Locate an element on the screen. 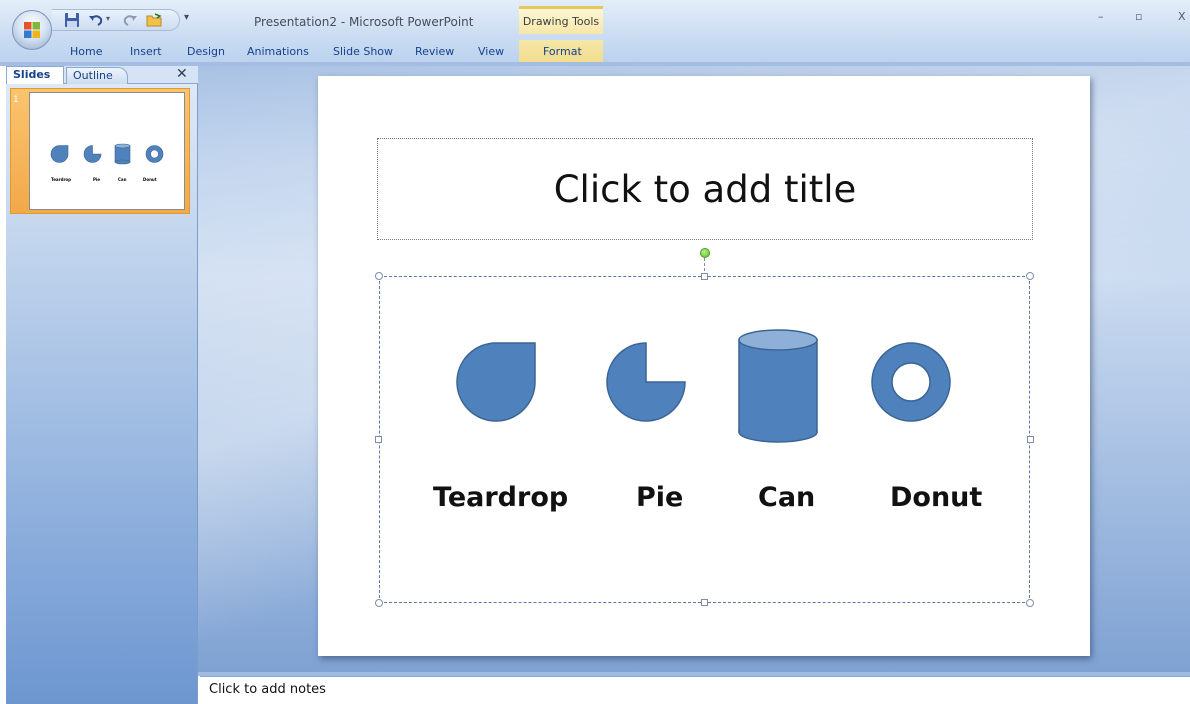  resize-handle-top is located at coordinates (704, 276).